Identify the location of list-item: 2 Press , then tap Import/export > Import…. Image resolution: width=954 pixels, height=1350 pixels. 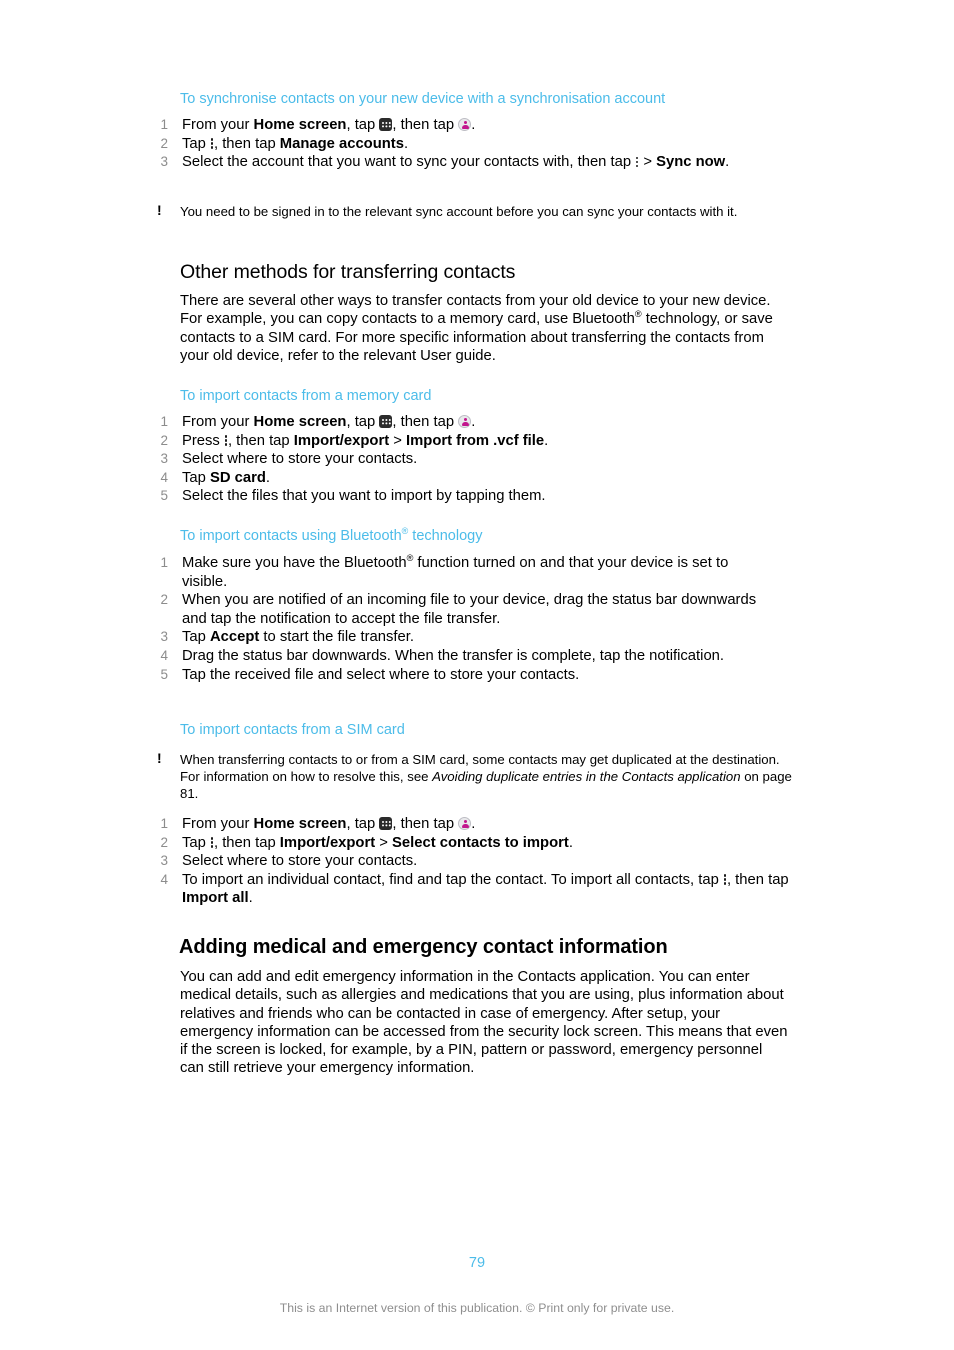
(472, 441).